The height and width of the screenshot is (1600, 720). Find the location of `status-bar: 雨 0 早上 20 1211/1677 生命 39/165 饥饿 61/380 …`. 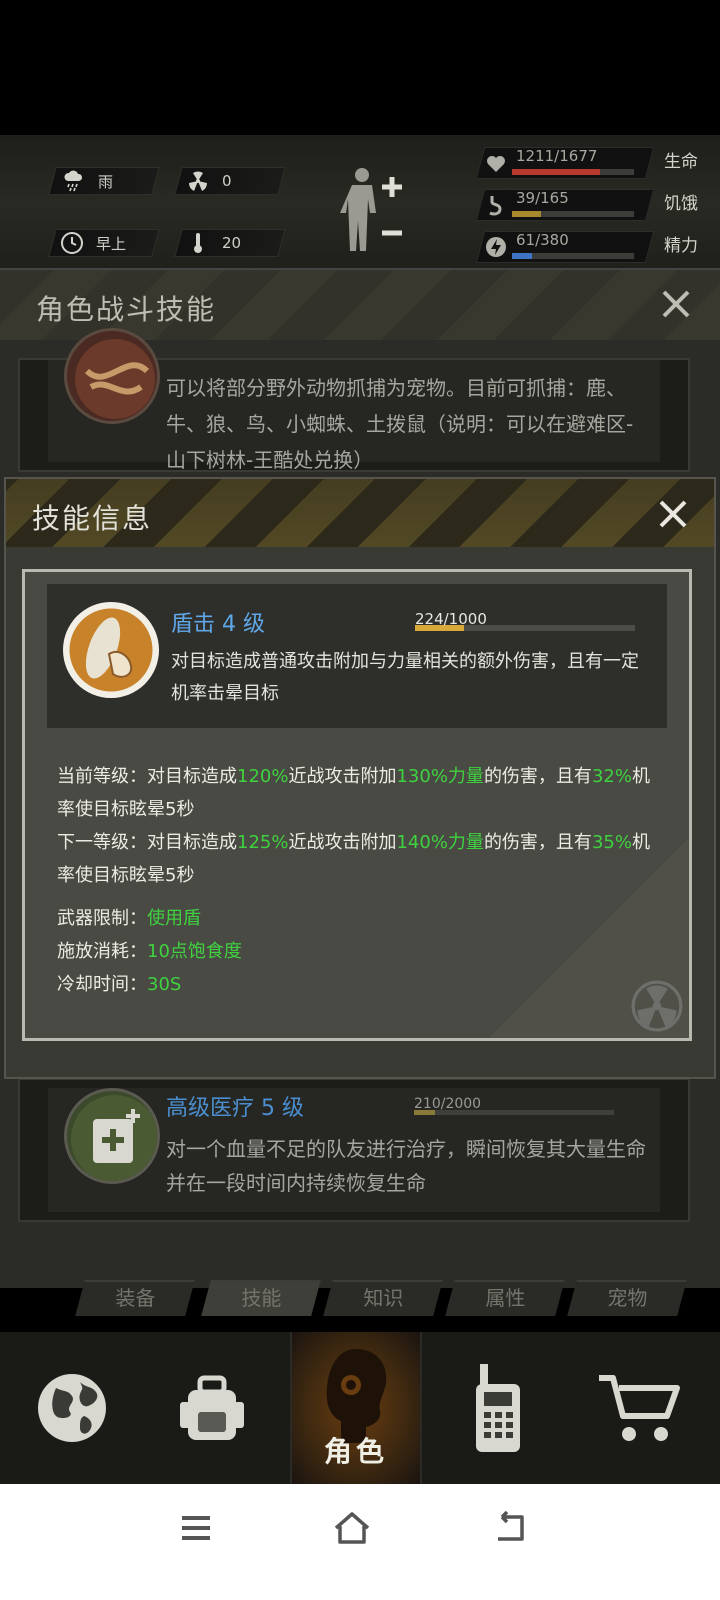

status-bar: 雨 0 早上 20 1211/1677 生命 39/165 饥饿 61/380 … is located at coordinates (360, 202).